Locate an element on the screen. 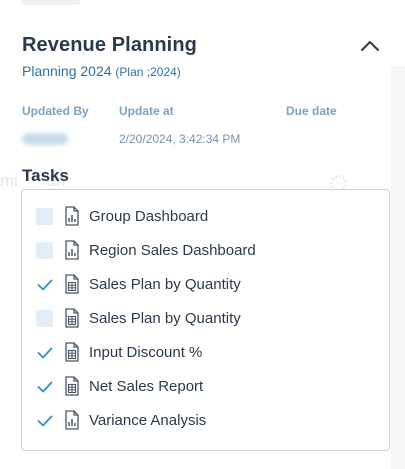 This screenshot has height=469, width=405. scrollbar-track is located at coordinates (398, 267).